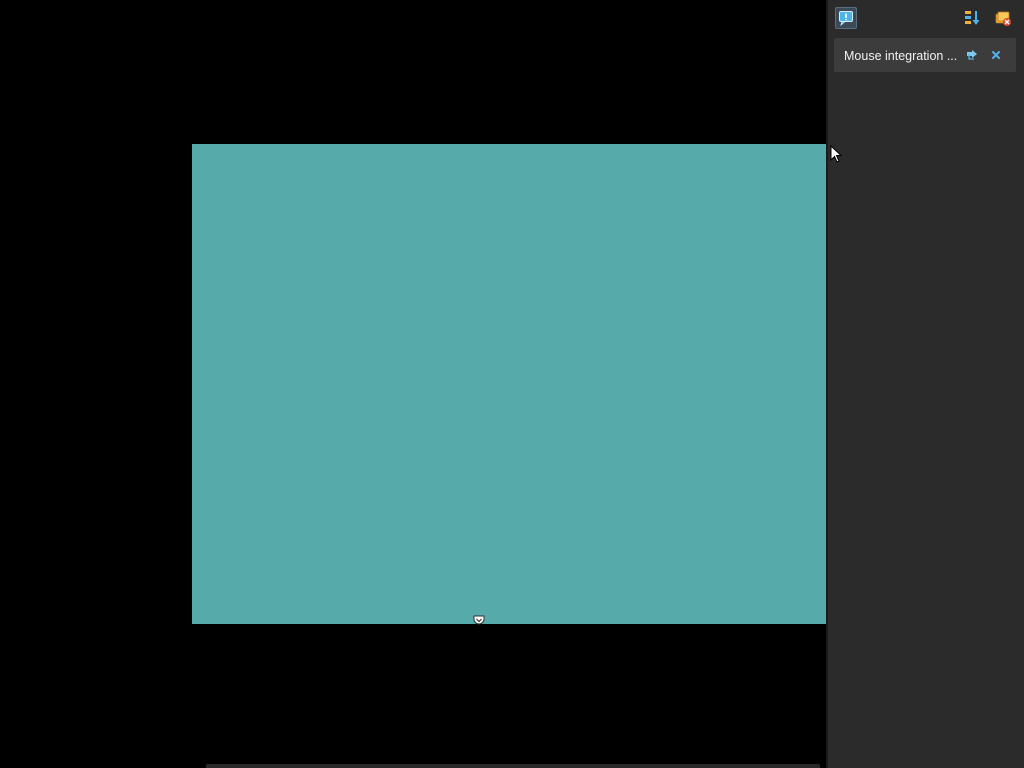 The image size is (1024, 768). I want to click on sort-icon, so click(972, 18).